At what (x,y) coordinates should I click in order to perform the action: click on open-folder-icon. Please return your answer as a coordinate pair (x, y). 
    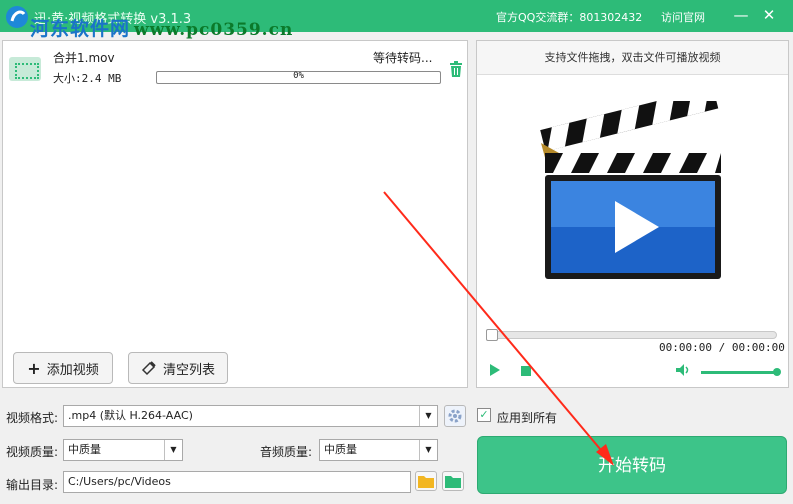
    Looking at the image, I should click on (453, 482).